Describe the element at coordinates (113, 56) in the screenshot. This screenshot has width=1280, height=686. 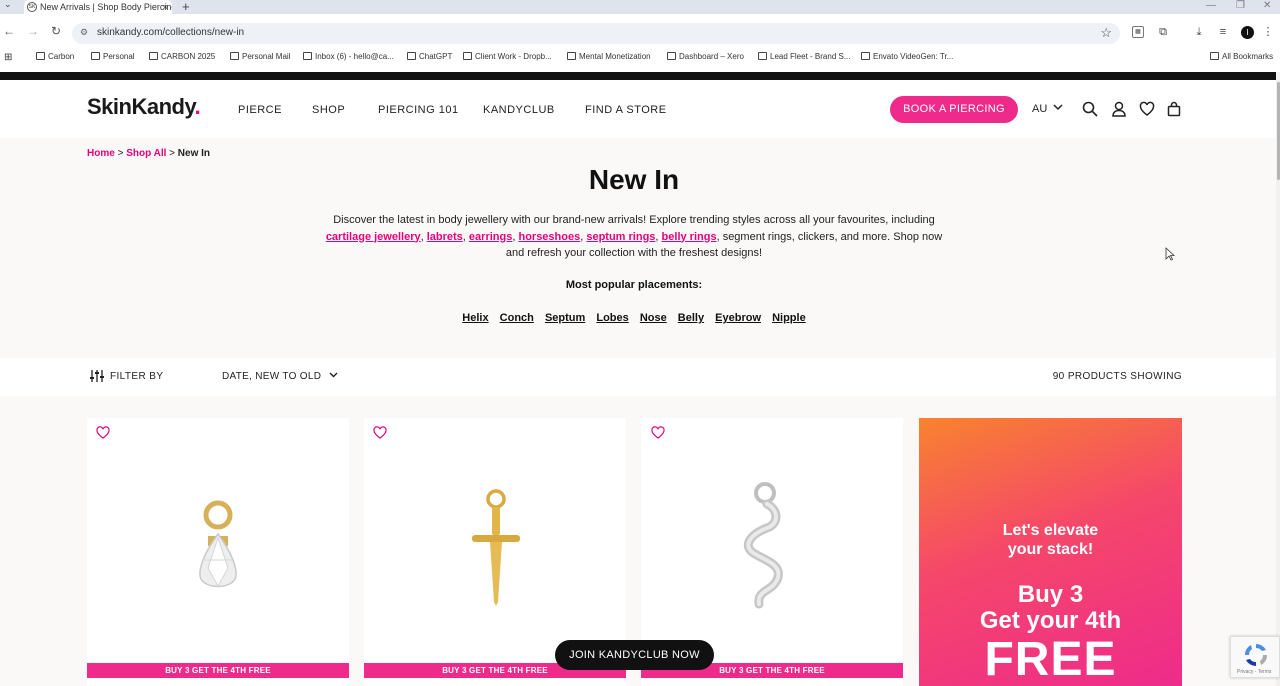
I see `bookmark-item: Personal` at that location.